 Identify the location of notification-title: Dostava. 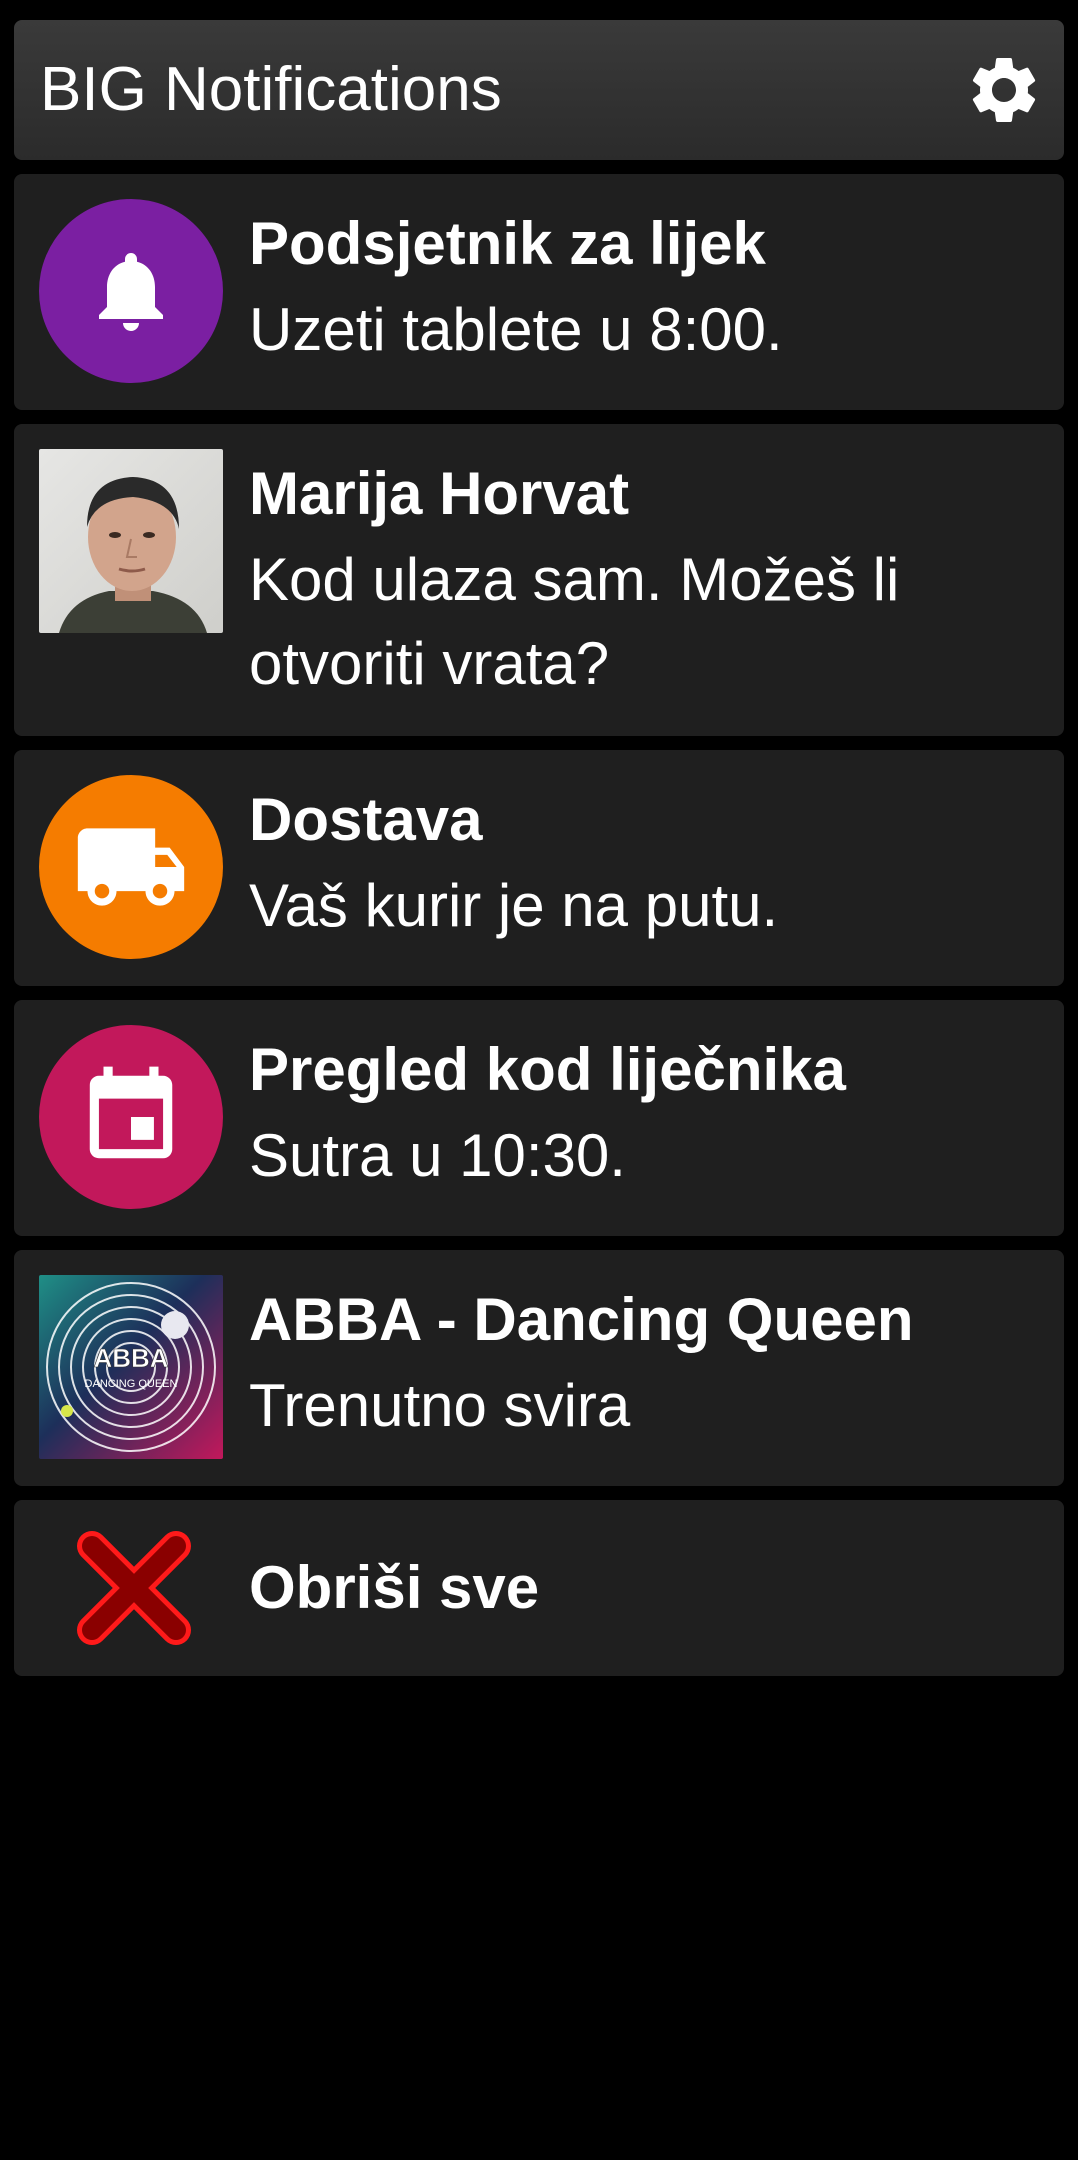
(366, 819).